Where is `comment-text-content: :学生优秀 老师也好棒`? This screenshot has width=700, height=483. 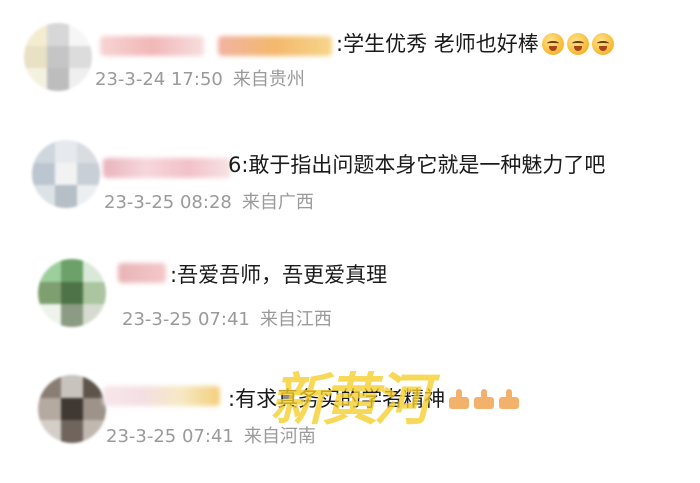
comment-text-content: :学生优秀 老师也好棒 is located at coordinates (437, 44).